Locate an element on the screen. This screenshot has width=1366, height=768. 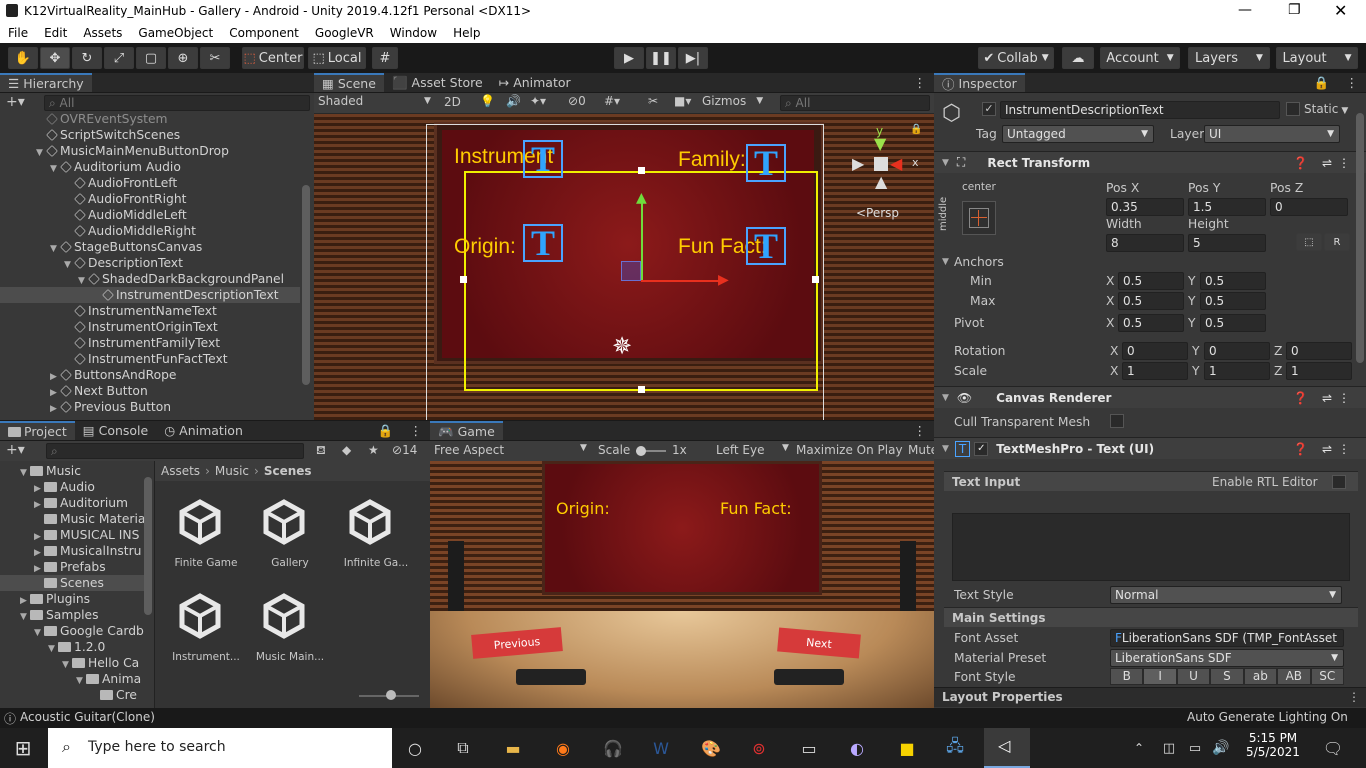
pivot-local-button: ⬚ Local is located at coordinates (337, 58).